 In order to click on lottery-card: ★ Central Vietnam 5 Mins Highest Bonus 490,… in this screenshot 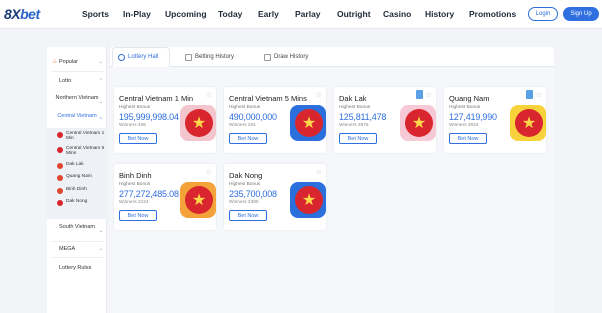, I will do `click(275, 120)`.